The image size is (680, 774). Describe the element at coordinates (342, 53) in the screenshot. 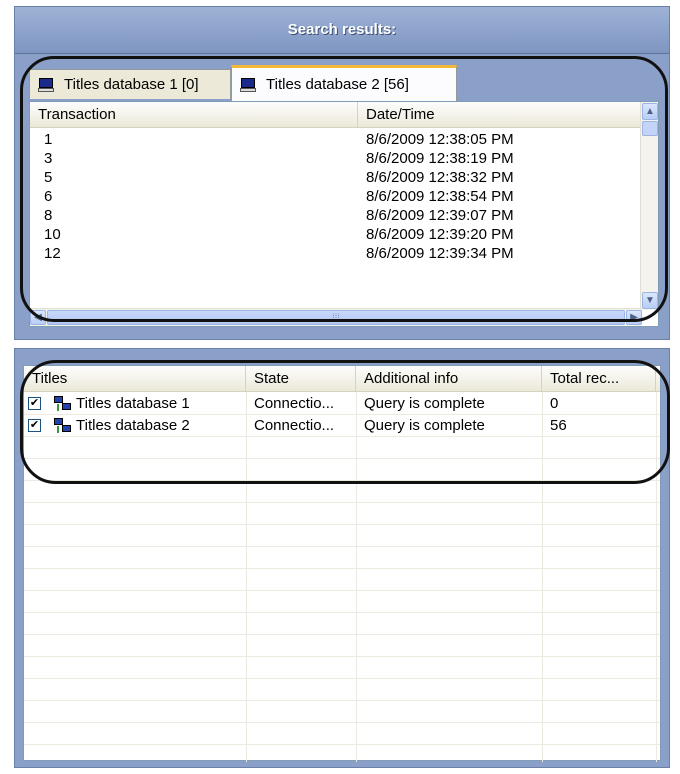

I see `title-divider` at that location.